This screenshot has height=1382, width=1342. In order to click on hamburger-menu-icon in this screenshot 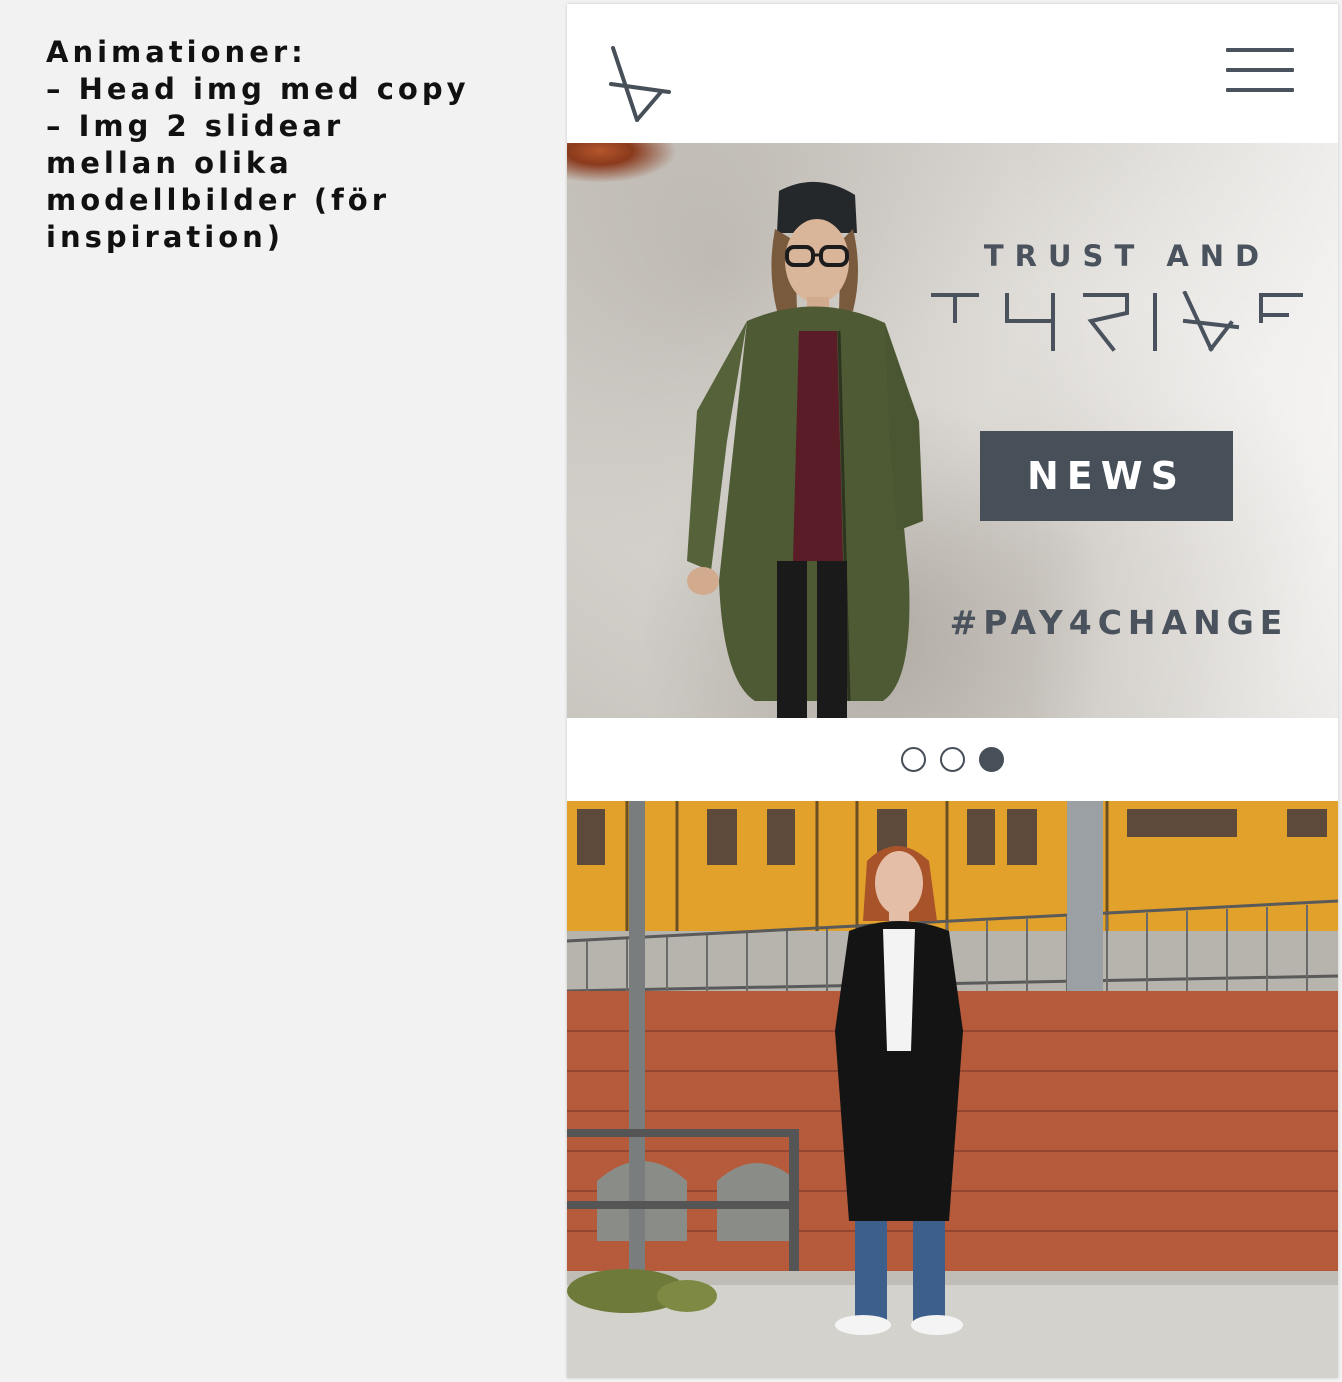, I will do `click(1260, 70)`.